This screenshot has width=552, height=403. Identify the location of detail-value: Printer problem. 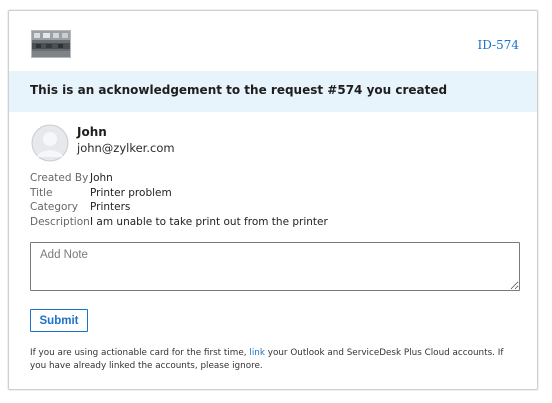
(131, 192).